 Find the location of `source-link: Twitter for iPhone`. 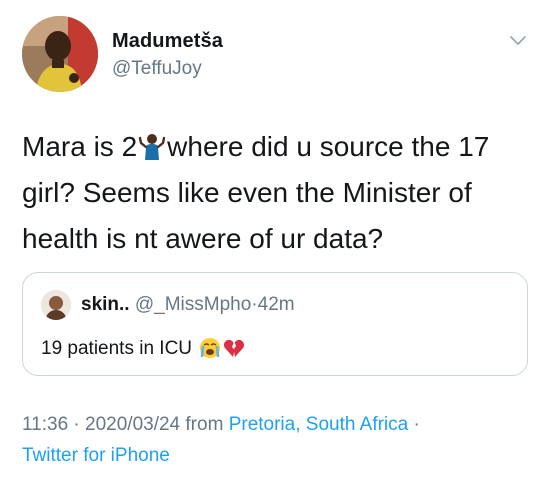

source-link: Twitter for iPhone is located at coordinates (96, 455).